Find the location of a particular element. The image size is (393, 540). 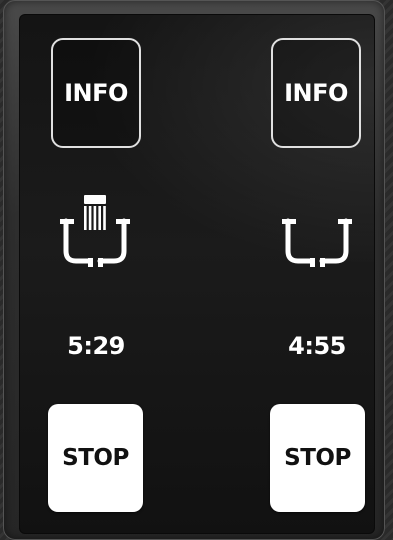

left-timer: 5:29 is located at coordinates (96, 346).